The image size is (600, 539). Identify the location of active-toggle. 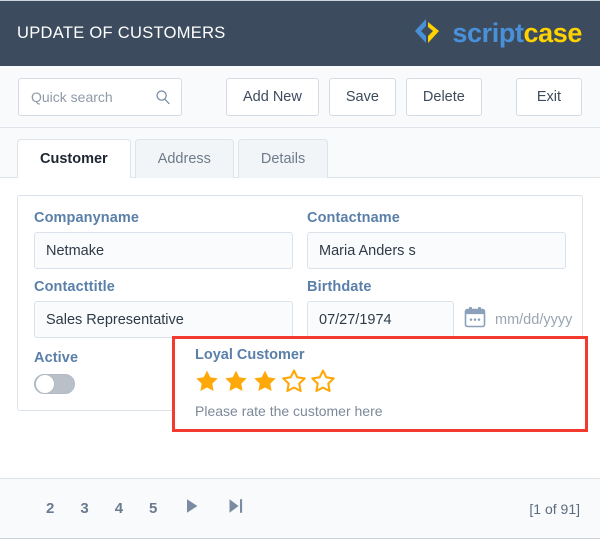
(54, 384).